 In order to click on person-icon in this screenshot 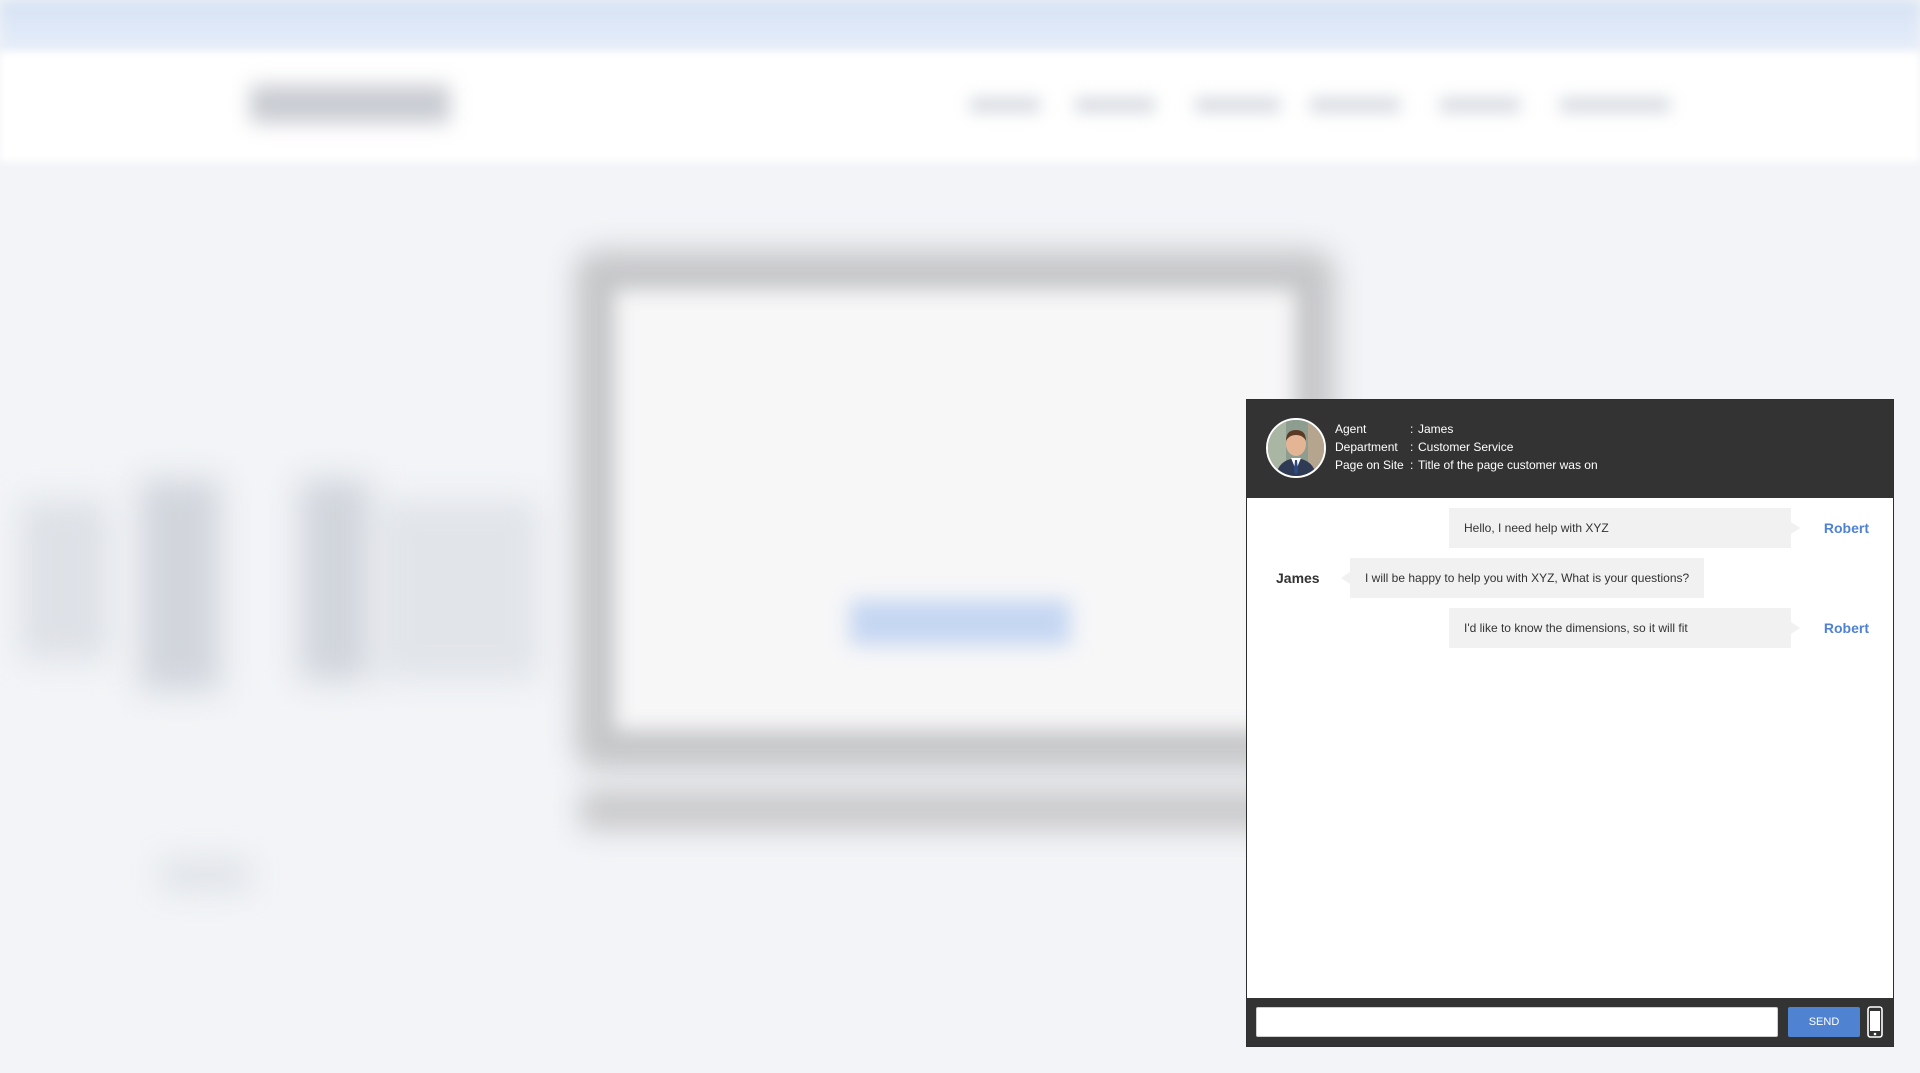, I will do `click(1296, 448)`.